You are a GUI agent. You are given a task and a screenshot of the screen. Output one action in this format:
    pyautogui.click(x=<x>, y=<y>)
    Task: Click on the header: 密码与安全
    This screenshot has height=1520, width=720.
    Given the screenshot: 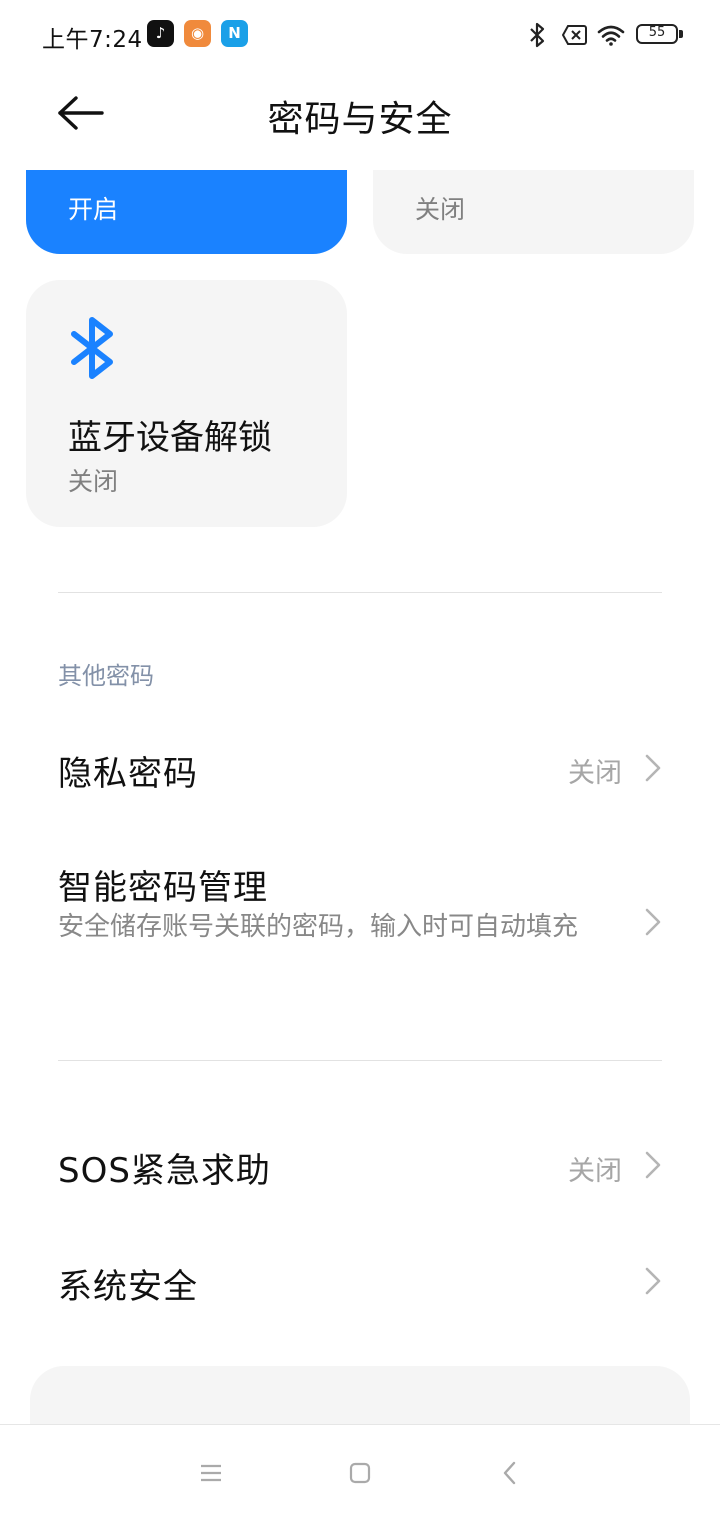 What is the action you would take?
    pyautogui.click(x=360, y=120)
    